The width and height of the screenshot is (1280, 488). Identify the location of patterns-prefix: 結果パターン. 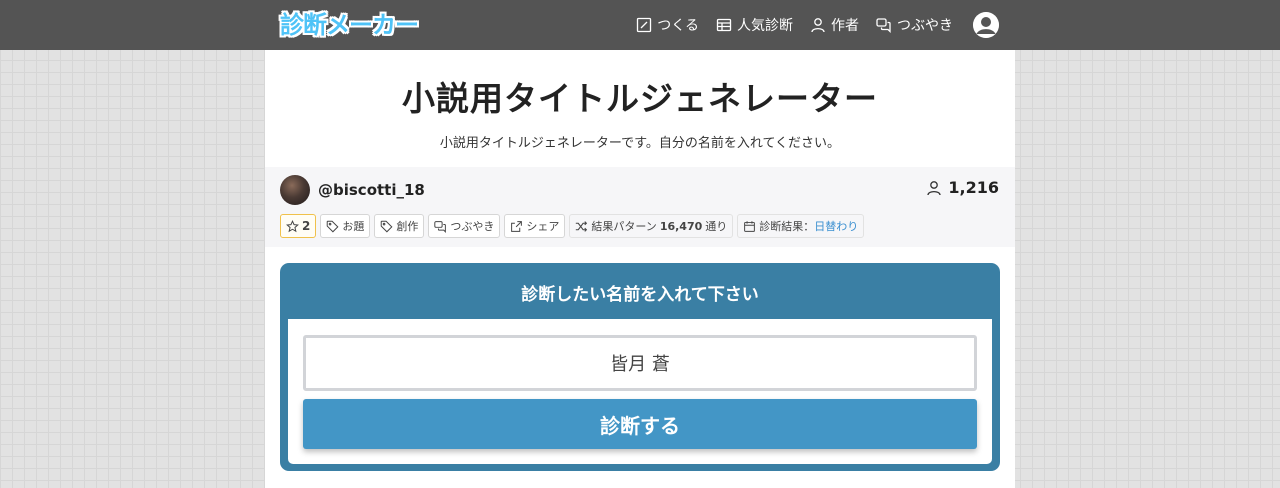
(624, 226).